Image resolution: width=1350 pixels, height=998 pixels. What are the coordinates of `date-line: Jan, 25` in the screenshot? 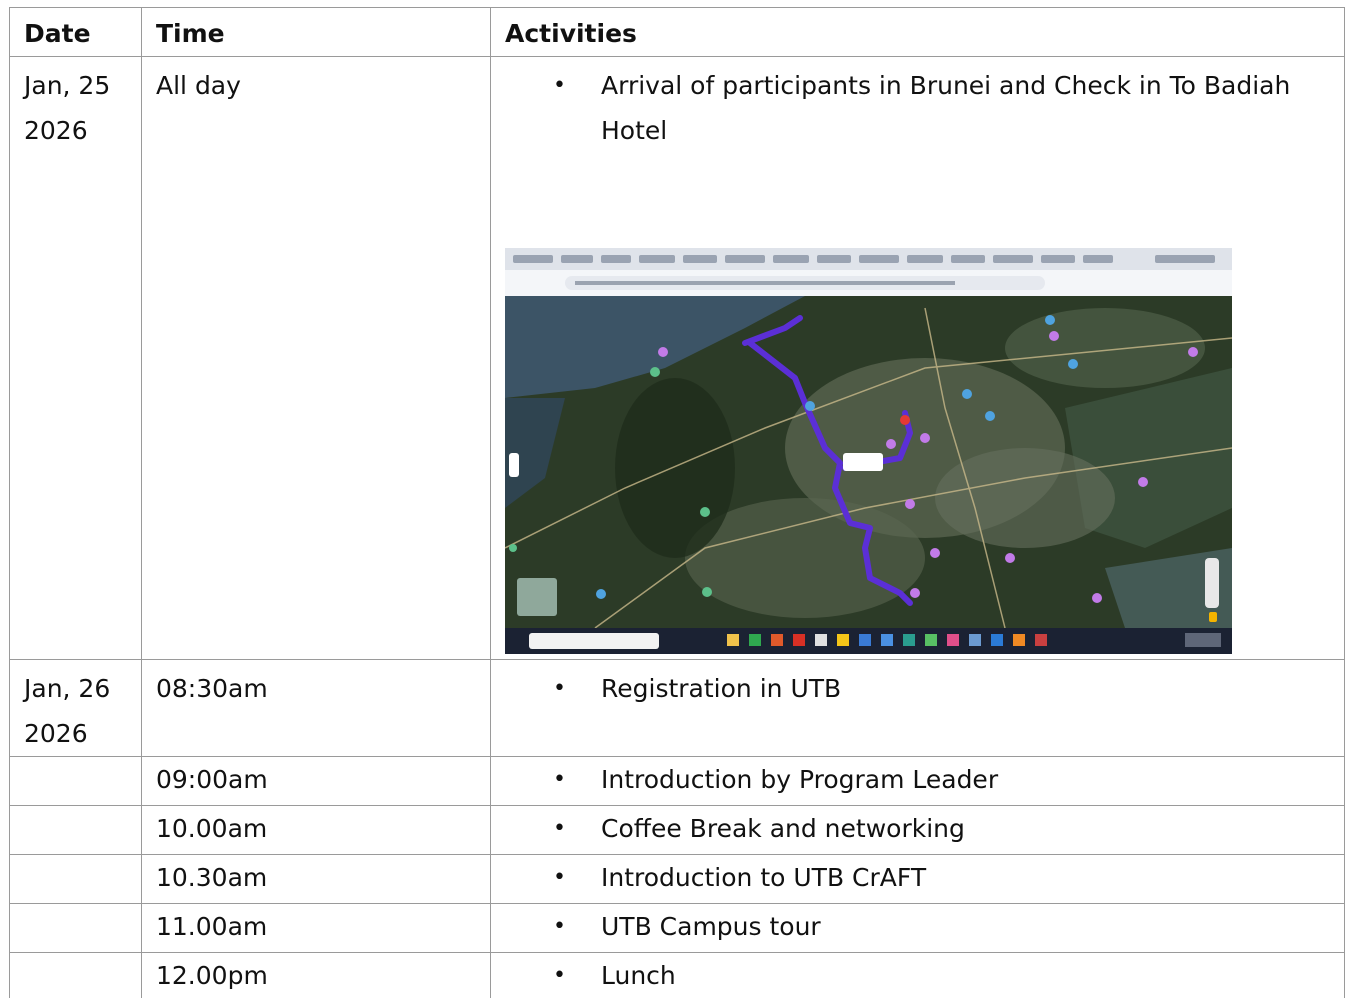 It's located at (75, 85).